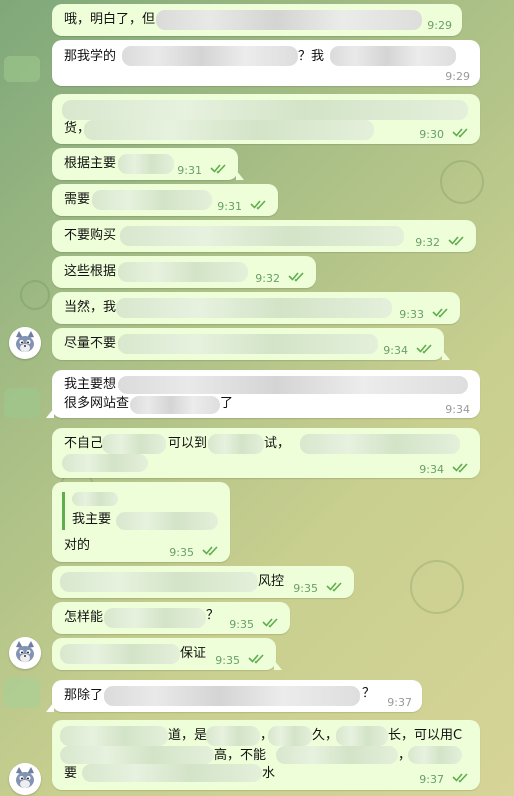 The height and width of the screenshot is (796, 514). What do you see at coordinates (227, 403) in the screenshot?
I see `message-text: 了` at bounding box center [227, 403].